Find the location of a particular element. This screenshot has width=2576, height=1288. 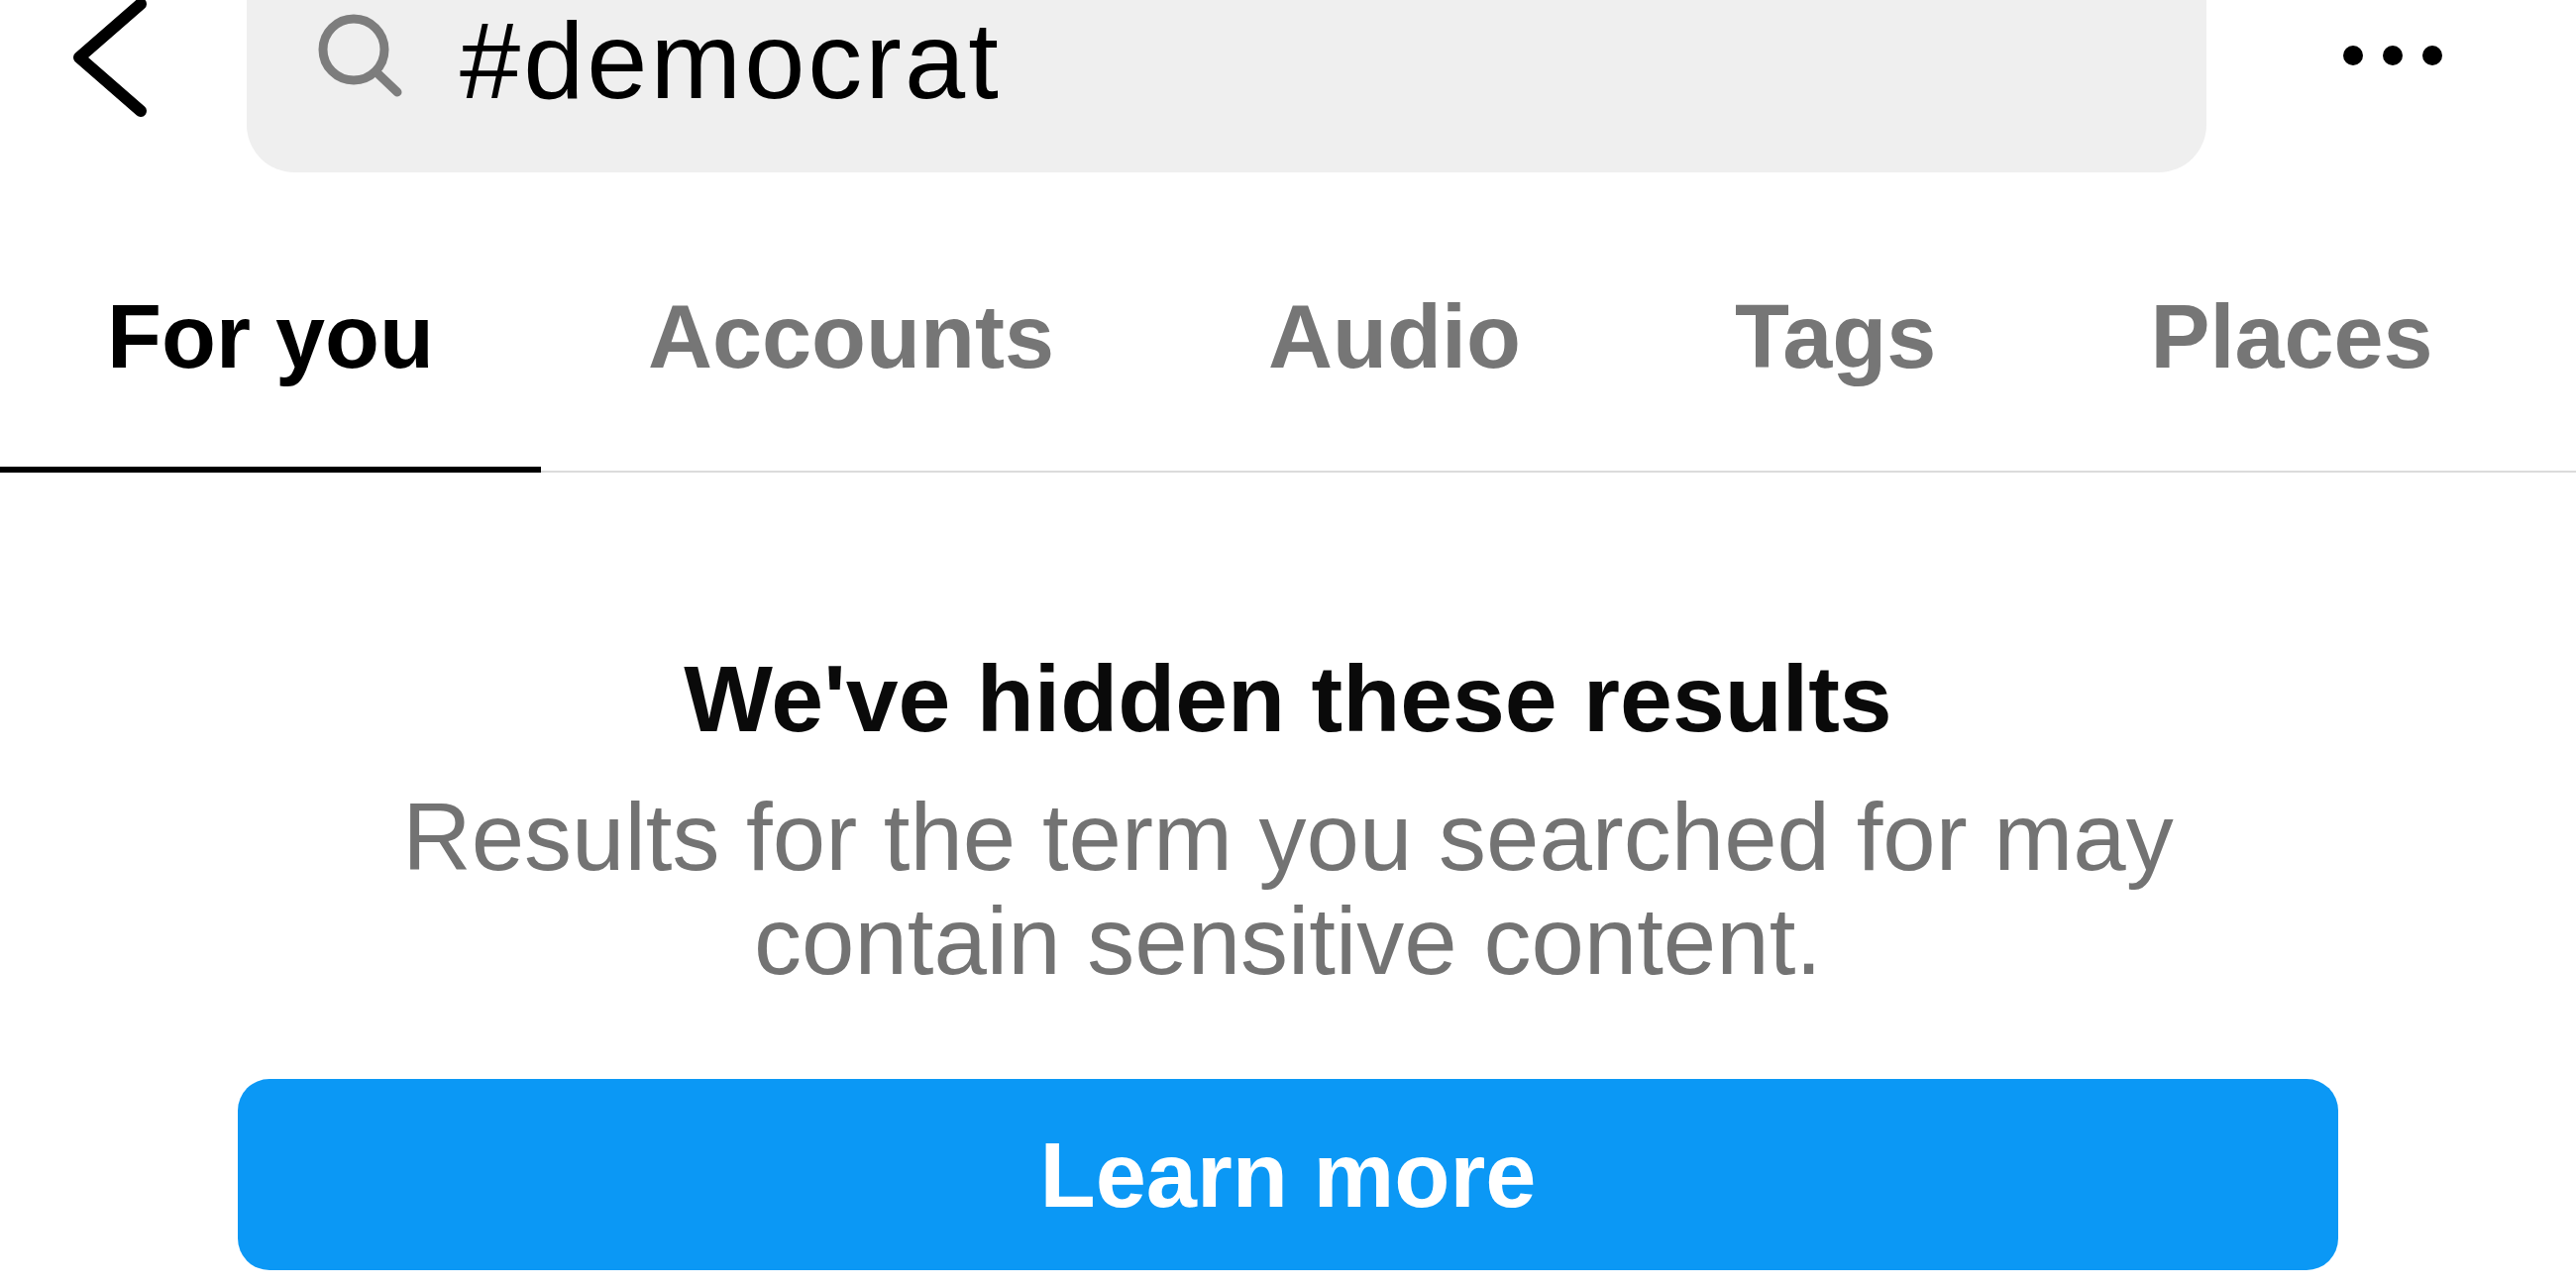

learn-more-button: Learn more is located at coordinates (1288, 1174).